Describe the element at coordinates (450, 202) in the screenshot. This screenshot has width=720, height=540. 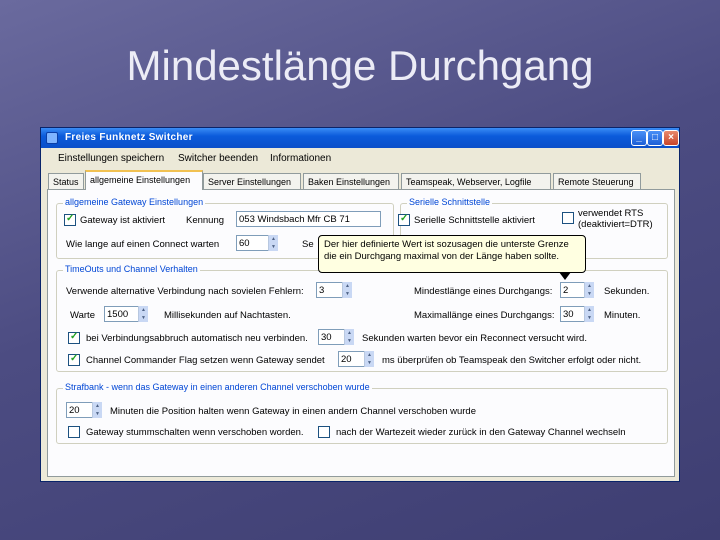
I see `serial-interface-legend: Serielle Schnittstelle` at that location.